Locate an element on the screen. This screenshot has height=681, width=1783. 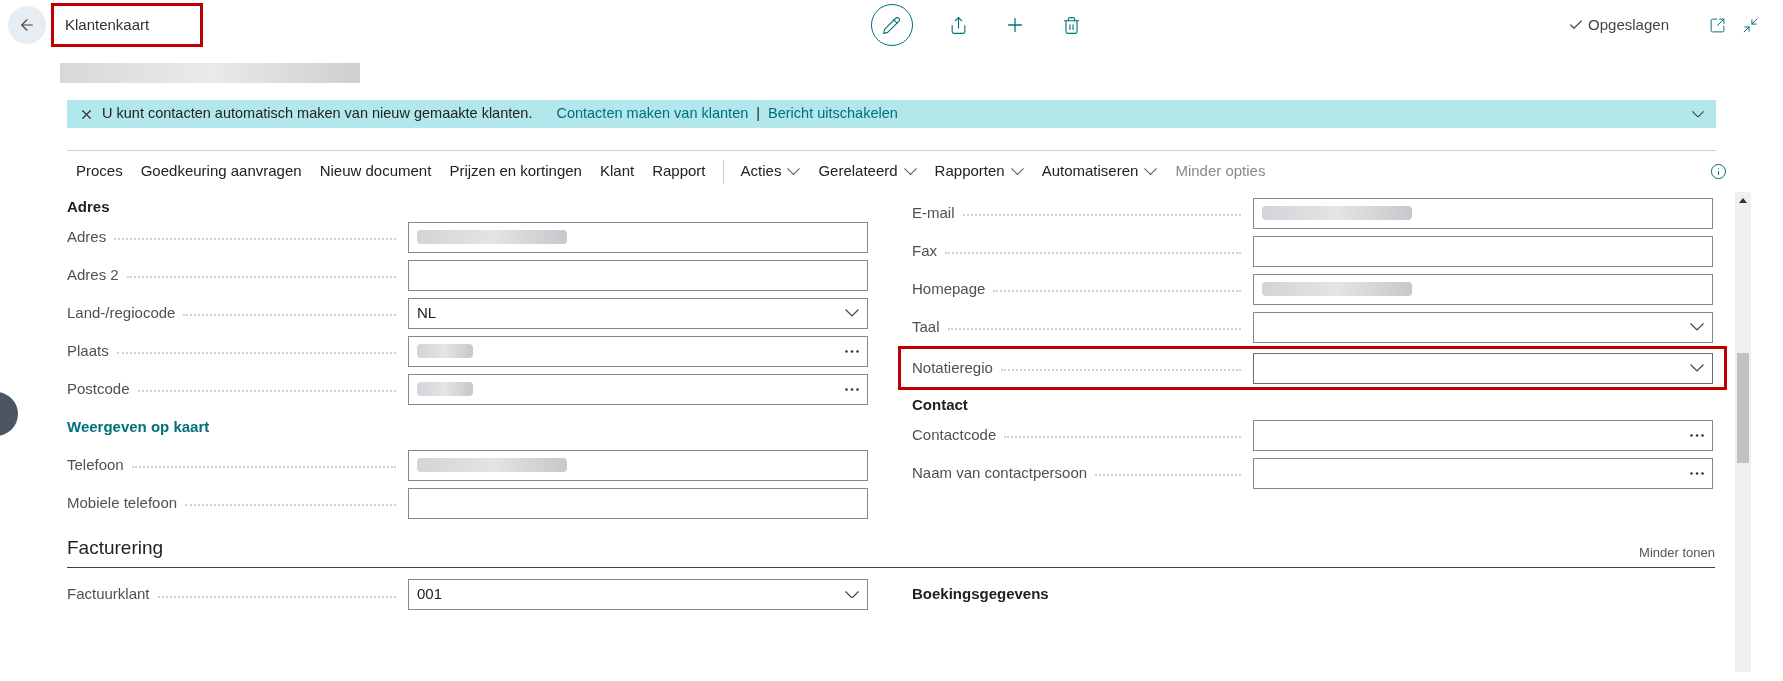
action-menu-item: Acties is located at coordinates (770, 171).